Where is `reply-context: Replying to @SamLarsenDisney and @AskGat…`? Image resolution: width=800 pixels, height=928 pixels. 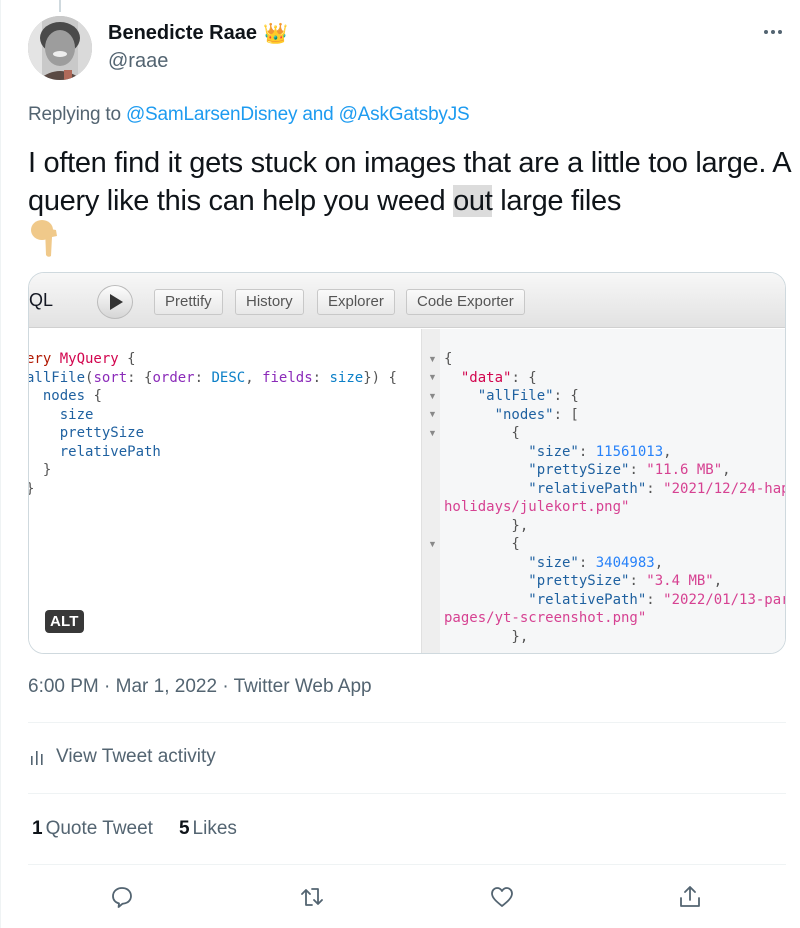
reply-context: Replying to @SamLarsenDisney and @AskGat… is located at coordinates (249, 115).